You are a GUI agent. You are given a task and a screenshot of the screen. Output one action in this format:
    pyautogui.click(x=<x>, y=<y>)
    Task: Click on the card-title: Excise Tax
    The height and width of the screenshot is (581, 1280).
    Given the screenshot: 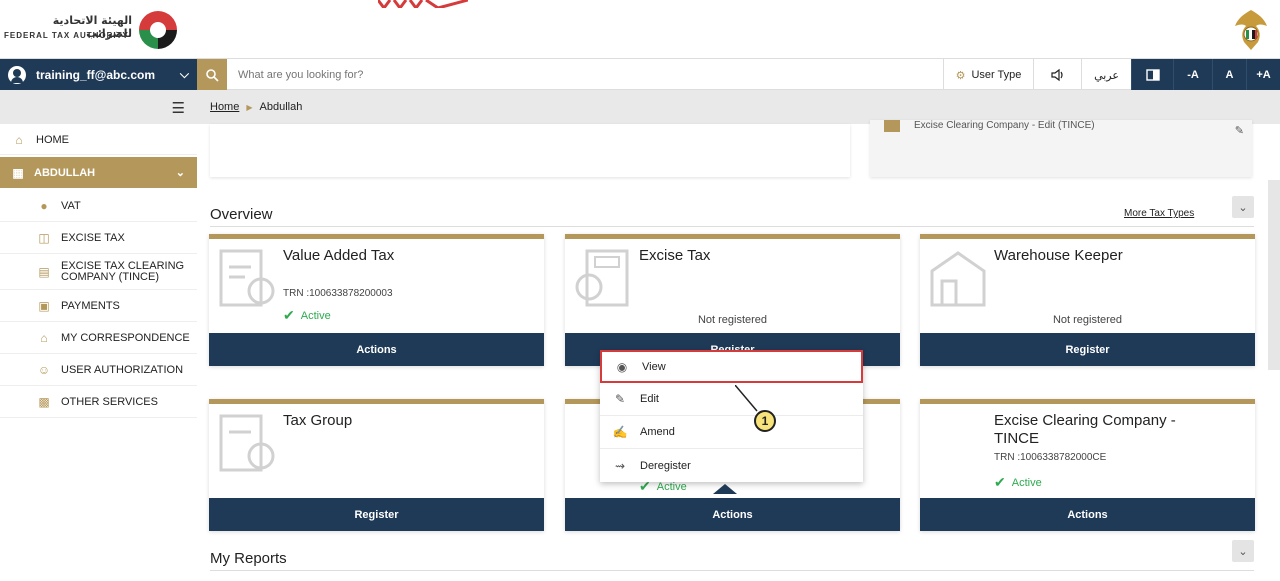 What is the action you would take?
    pyautogui.click(x=675, y=255)
    